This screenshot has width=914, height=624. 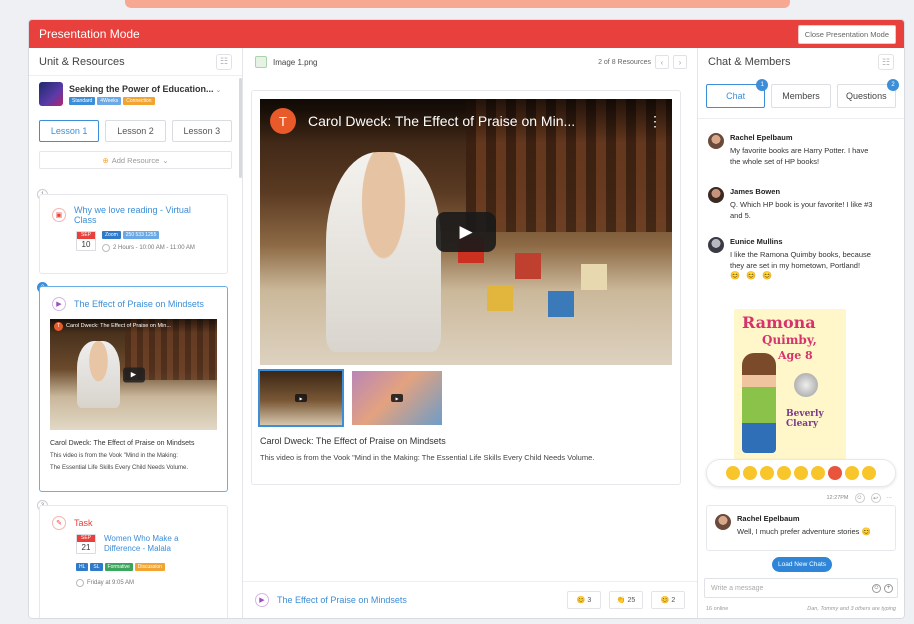 I want to click on add-resource-button: ⊕ Add Resource ⌄, so click(x=135, y=160).